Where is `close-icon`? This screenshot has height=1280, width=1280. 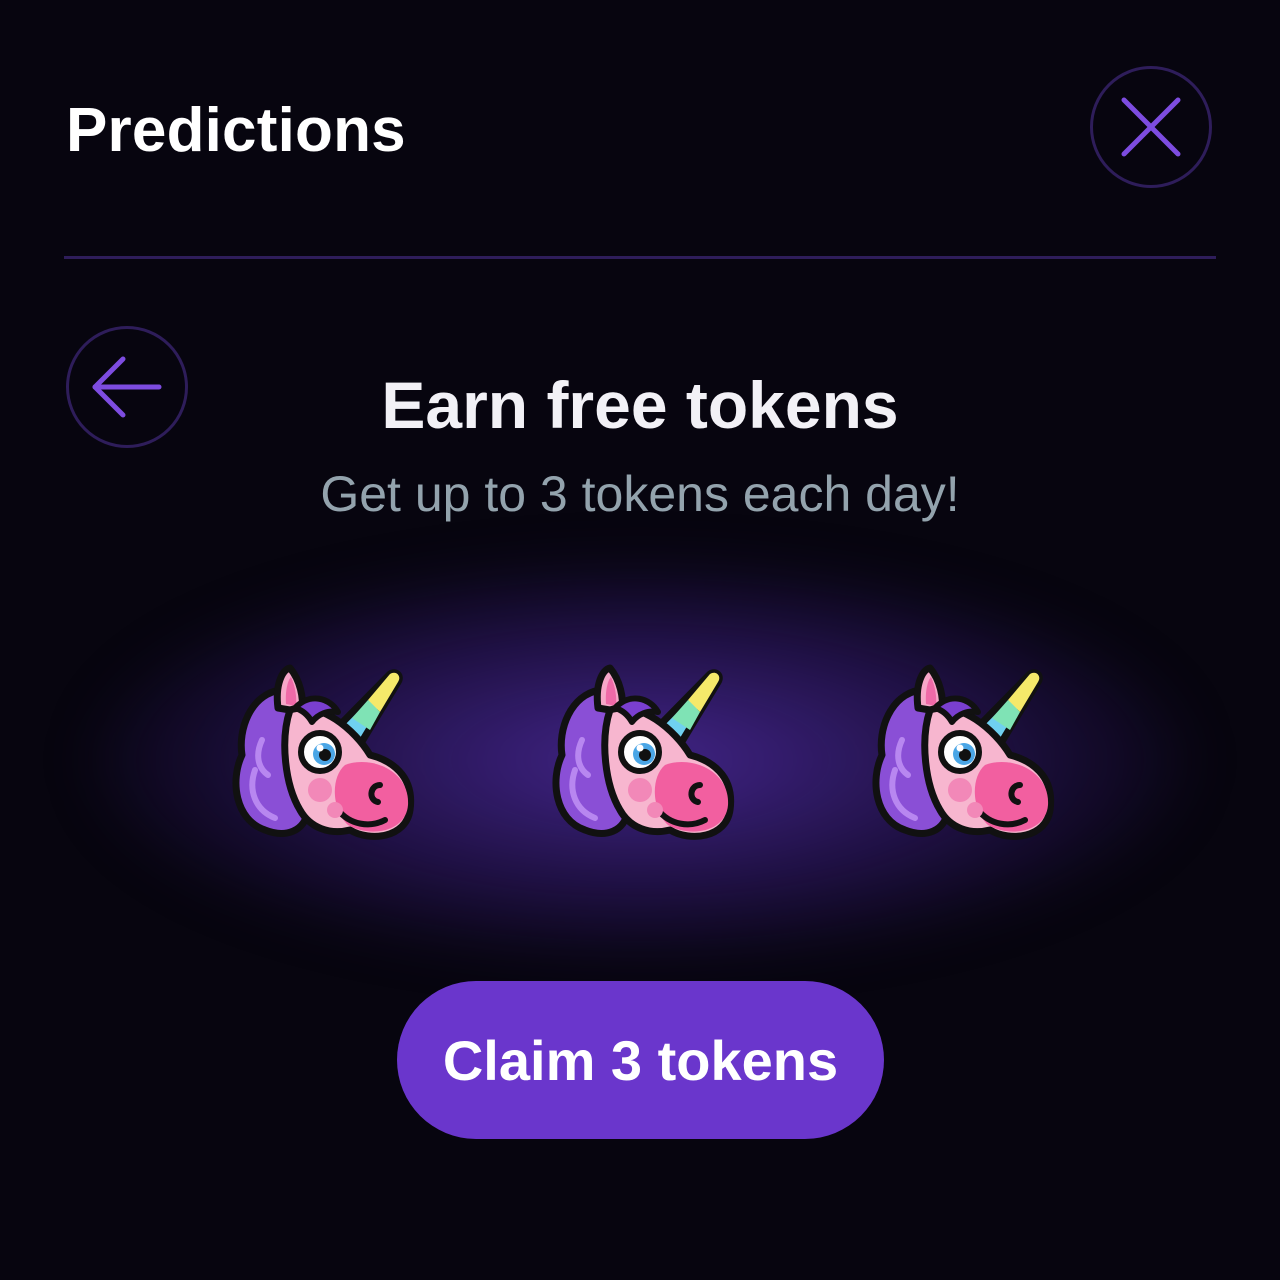
close-icon is located at coordinates (1151, 127).